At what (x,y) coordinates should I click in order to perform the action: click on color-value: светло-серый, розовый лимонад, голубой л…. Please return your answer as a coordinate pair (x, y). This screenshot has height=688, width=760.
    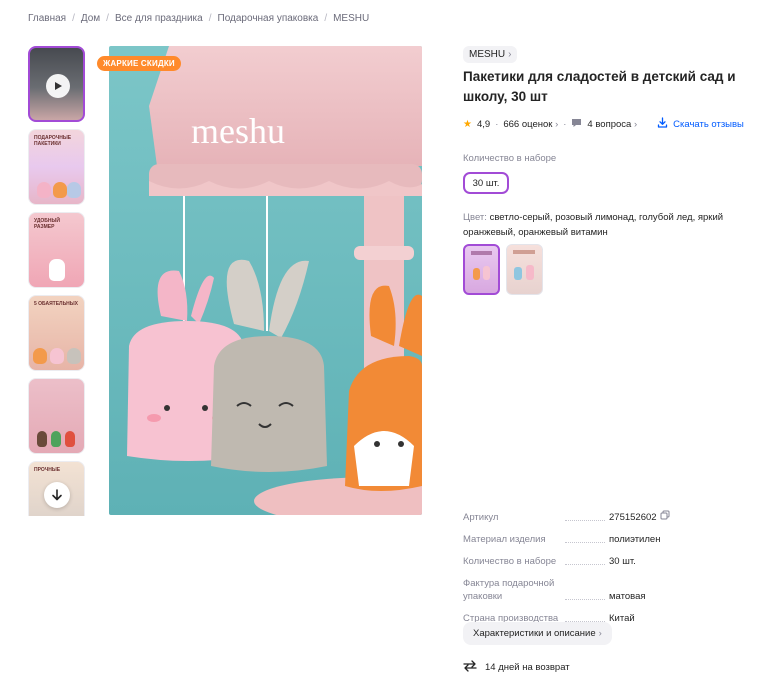
    Looking at the image, I should click on (593, 225).